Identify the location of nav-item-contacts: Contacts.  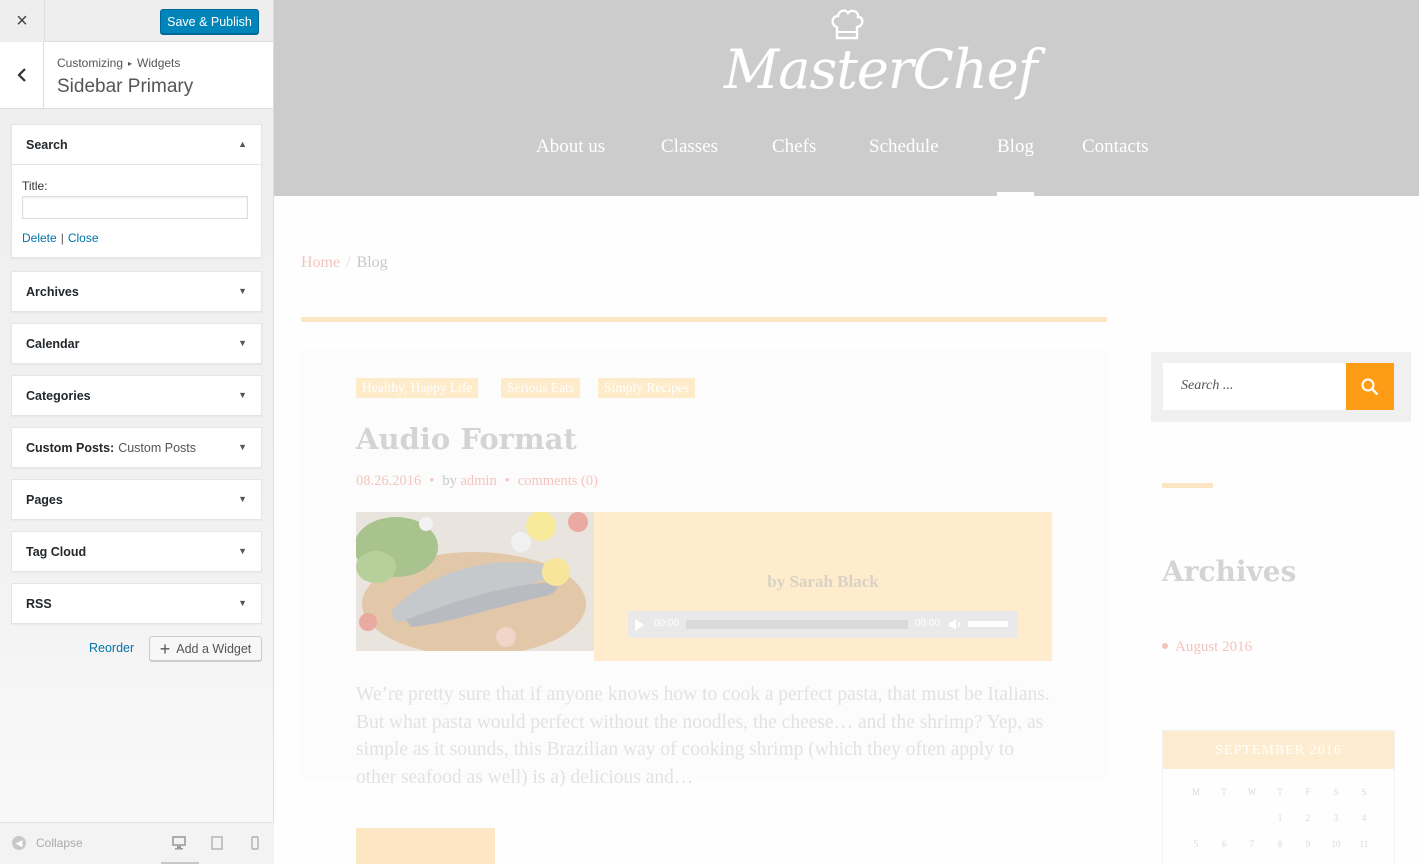
(1115, 147).